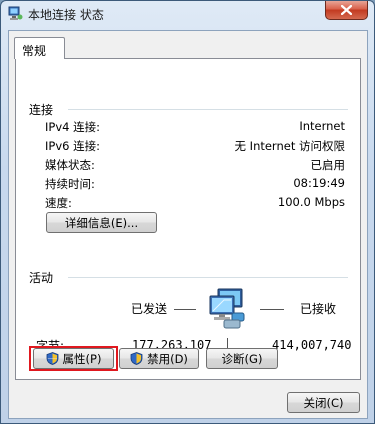 Image resolution: width=375 pixels, height=424 pixels. Describe the element at coordinates (149, 309) in the screenshot. I see `sent-label: 已发送` at that location.